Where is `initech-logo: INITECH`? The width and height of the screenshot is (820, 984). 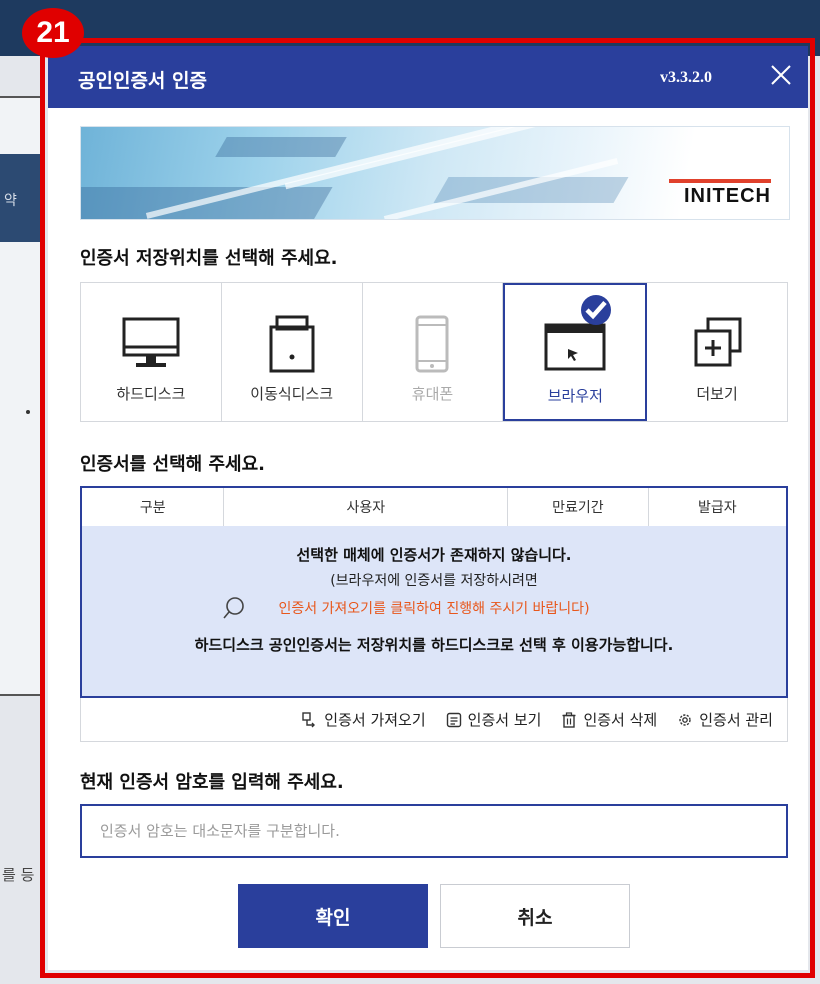 initech-logo: INITECH is located at coordinates (727, 196).